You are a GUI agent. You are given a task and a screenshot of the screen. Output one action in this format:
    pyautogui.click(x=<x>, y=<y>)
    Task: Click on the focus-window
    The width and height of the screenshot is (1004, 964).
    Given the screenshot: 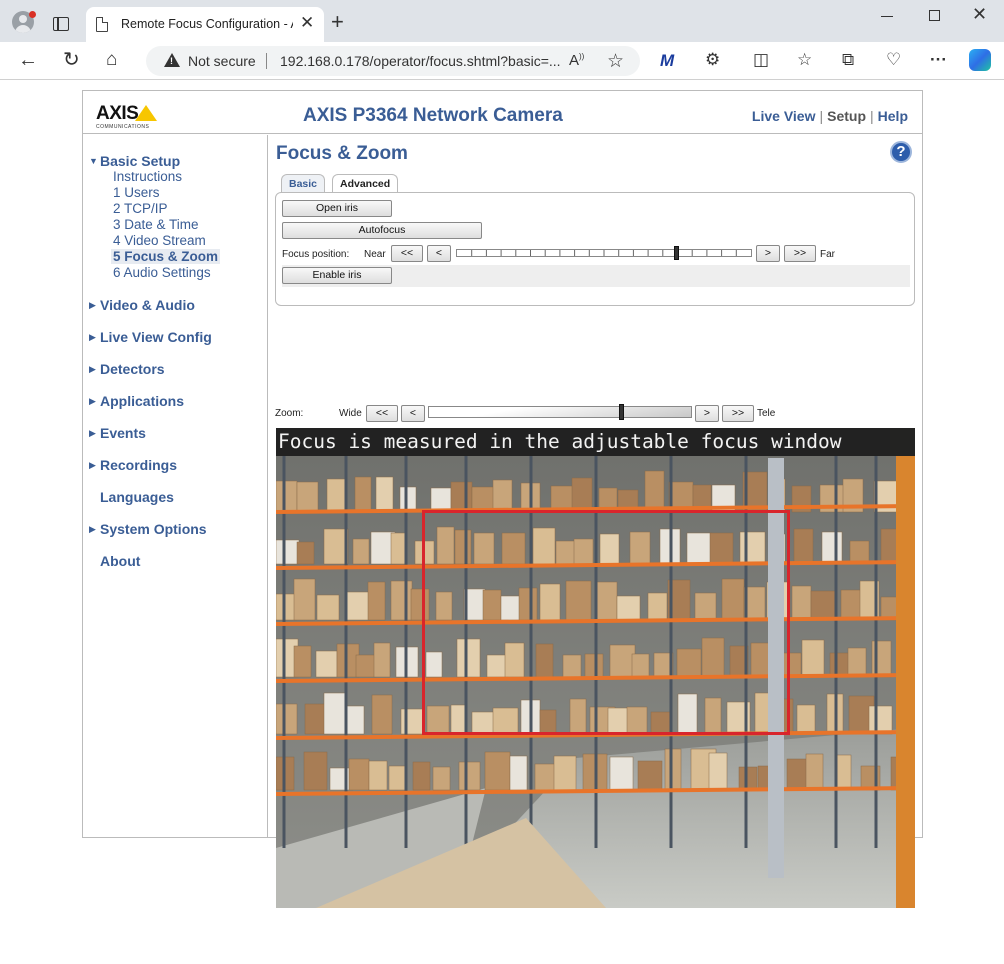 What is the action you would take?
    pyautogui.click(x=606, y=622)
    